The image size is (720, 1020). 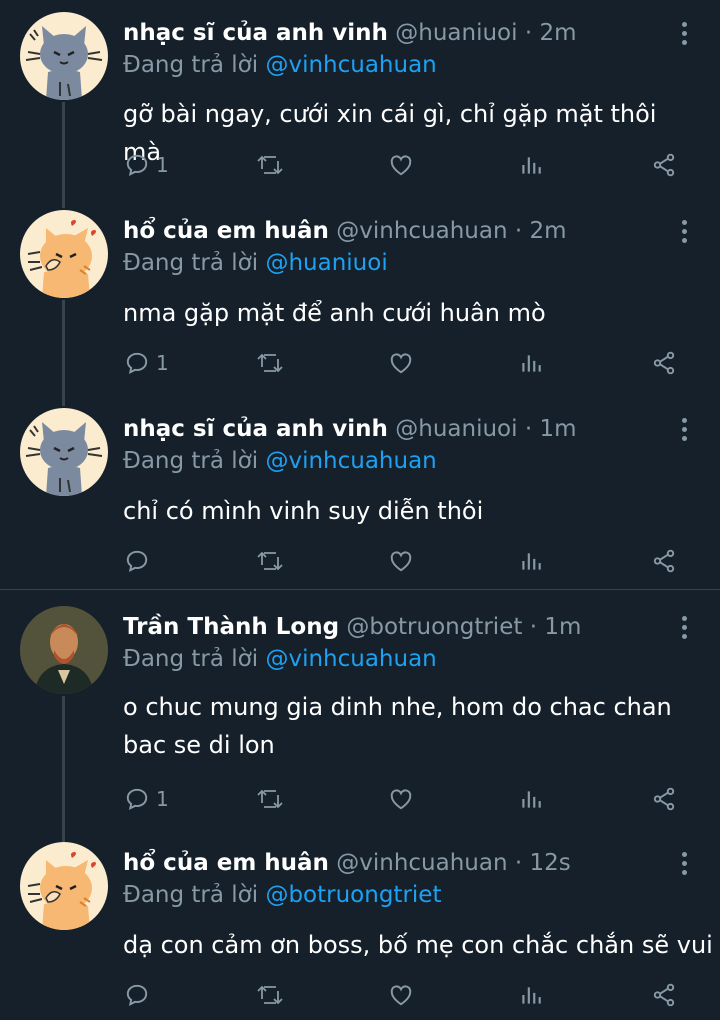 I want to click on tweet-text: chỉ có mình vinh suy diễn thôi, so click(x=303, y=511).